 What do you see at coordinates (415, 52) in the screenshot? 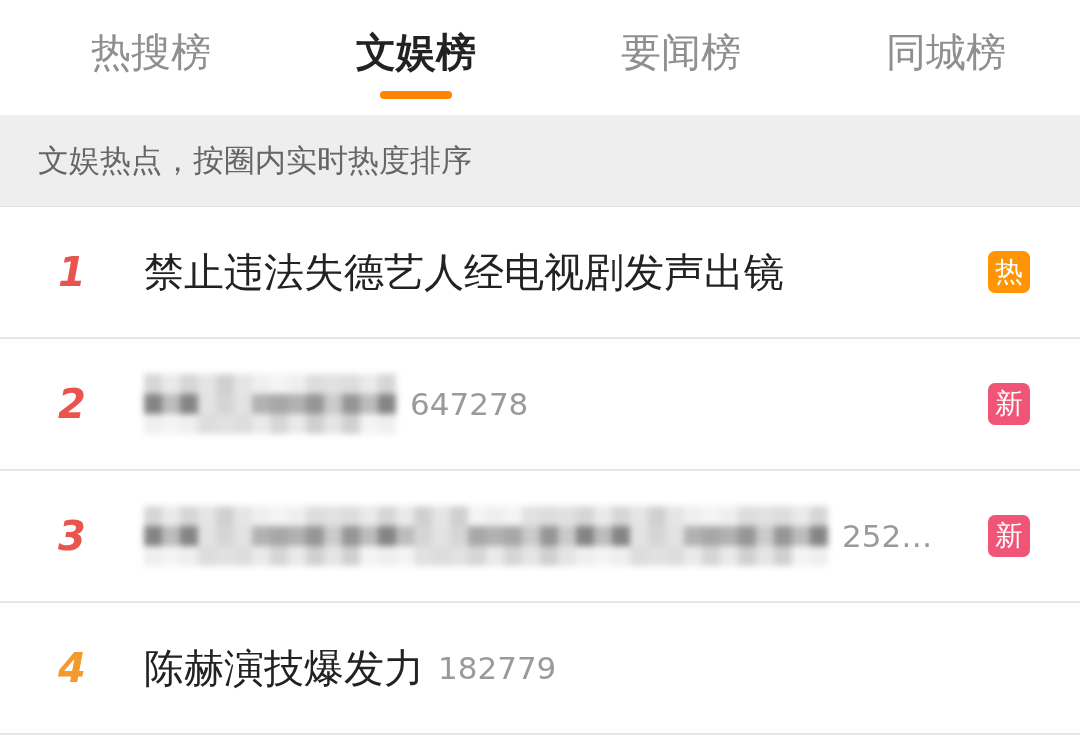
I see `tab: 文娱榜` at bounding box center [415, 52].